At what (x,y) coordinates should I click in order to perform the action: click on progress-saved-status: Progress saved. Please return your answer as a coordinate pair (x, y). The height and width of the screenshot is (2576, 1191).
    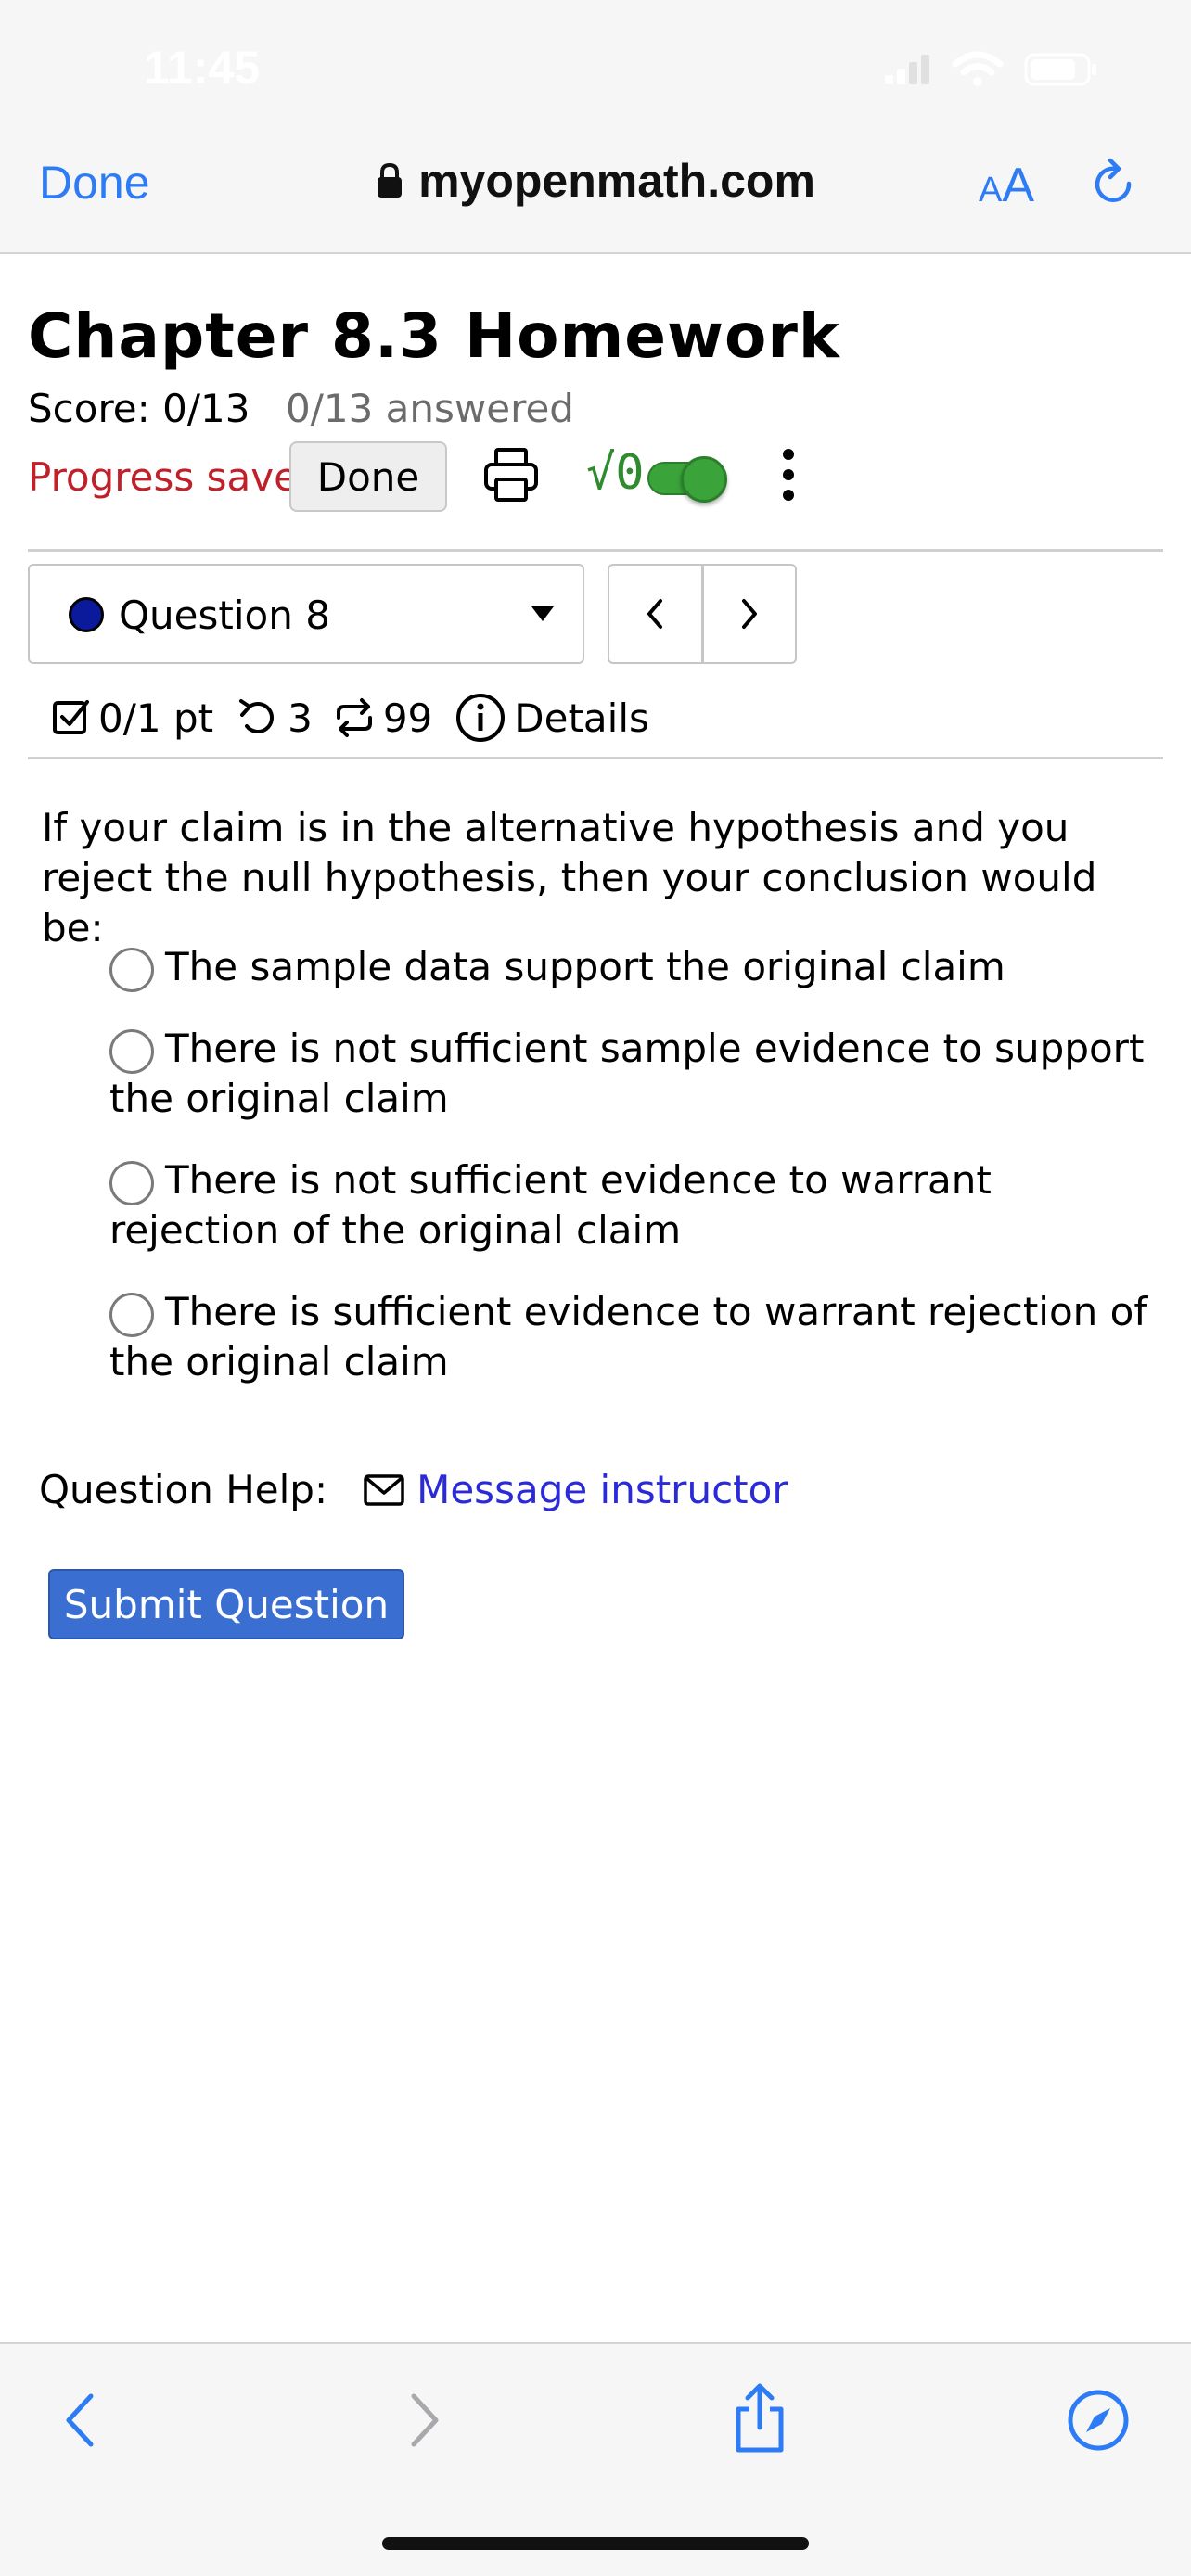
    Looking at the image, I should click on (175, 477).